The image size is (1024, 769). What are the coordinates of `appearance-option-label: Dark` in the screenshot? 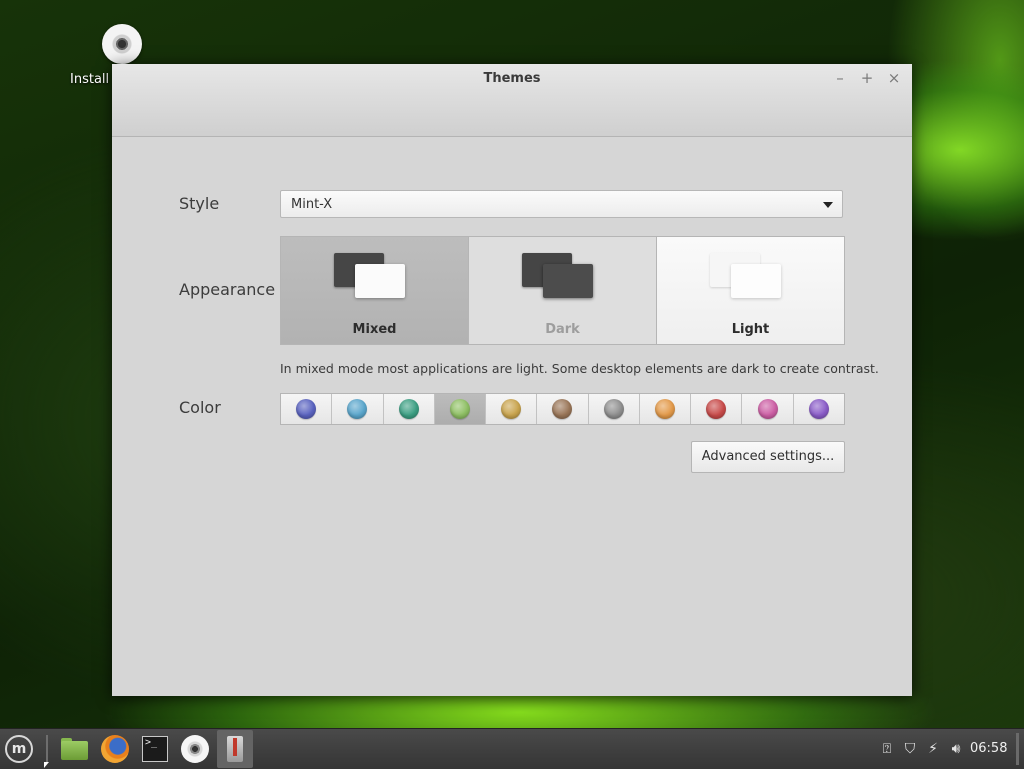 It's located at (562, 329).